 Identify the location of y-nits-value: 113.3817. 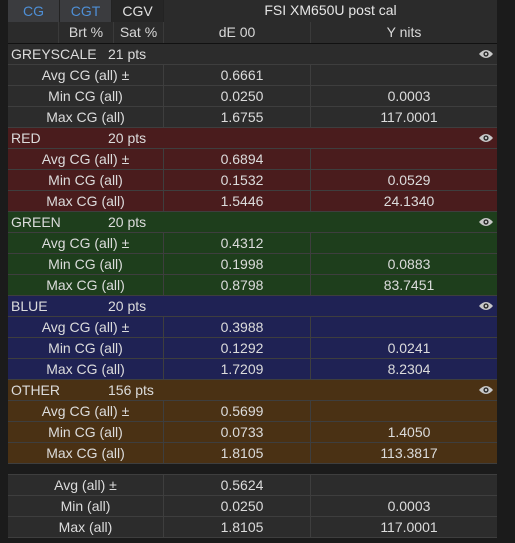
(409, 453).